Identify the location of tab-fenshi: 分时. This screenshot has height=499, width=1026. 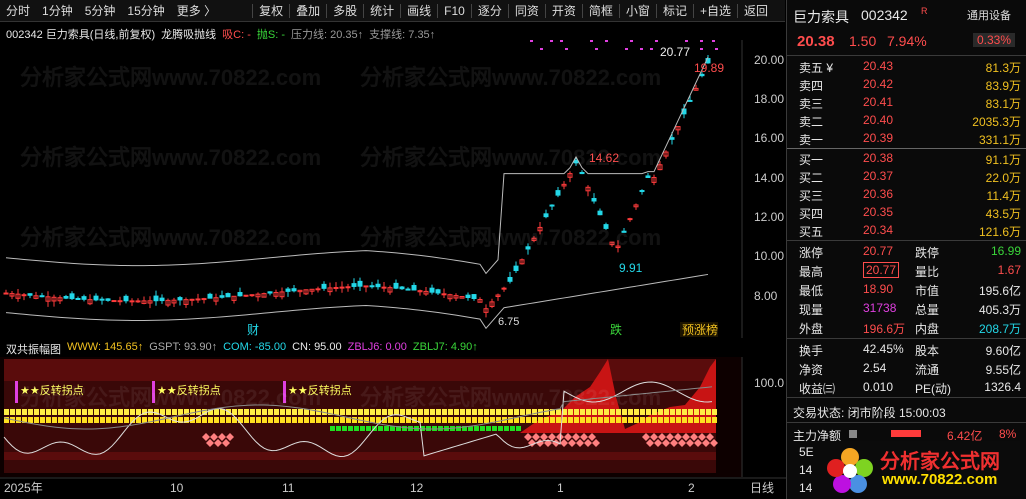
(18, 11).